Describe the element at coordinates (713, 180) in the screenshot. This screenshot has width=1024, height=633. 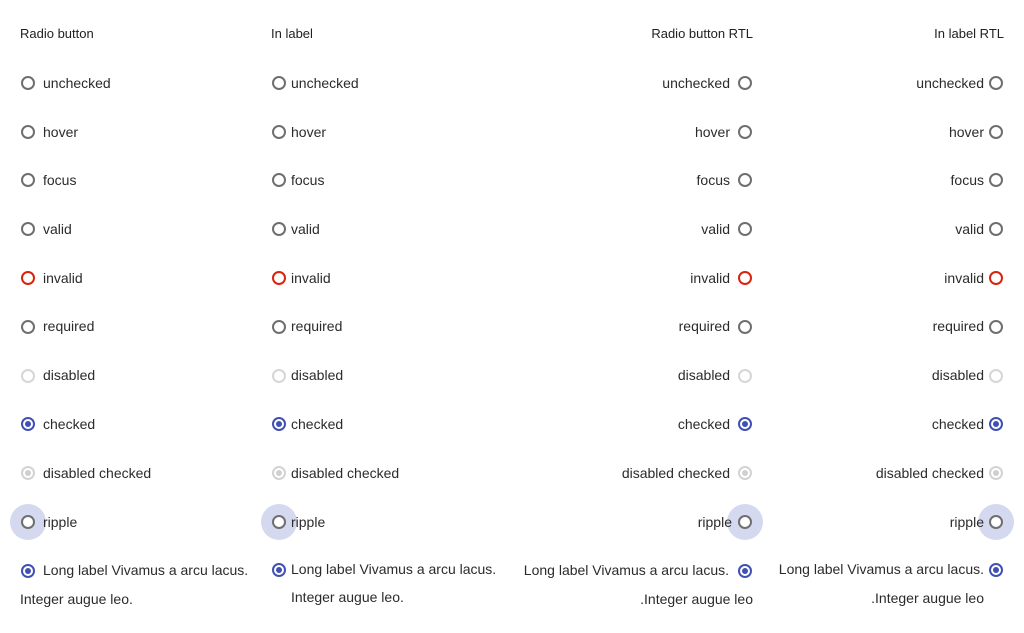
I see `radio-label: focus` at that location.